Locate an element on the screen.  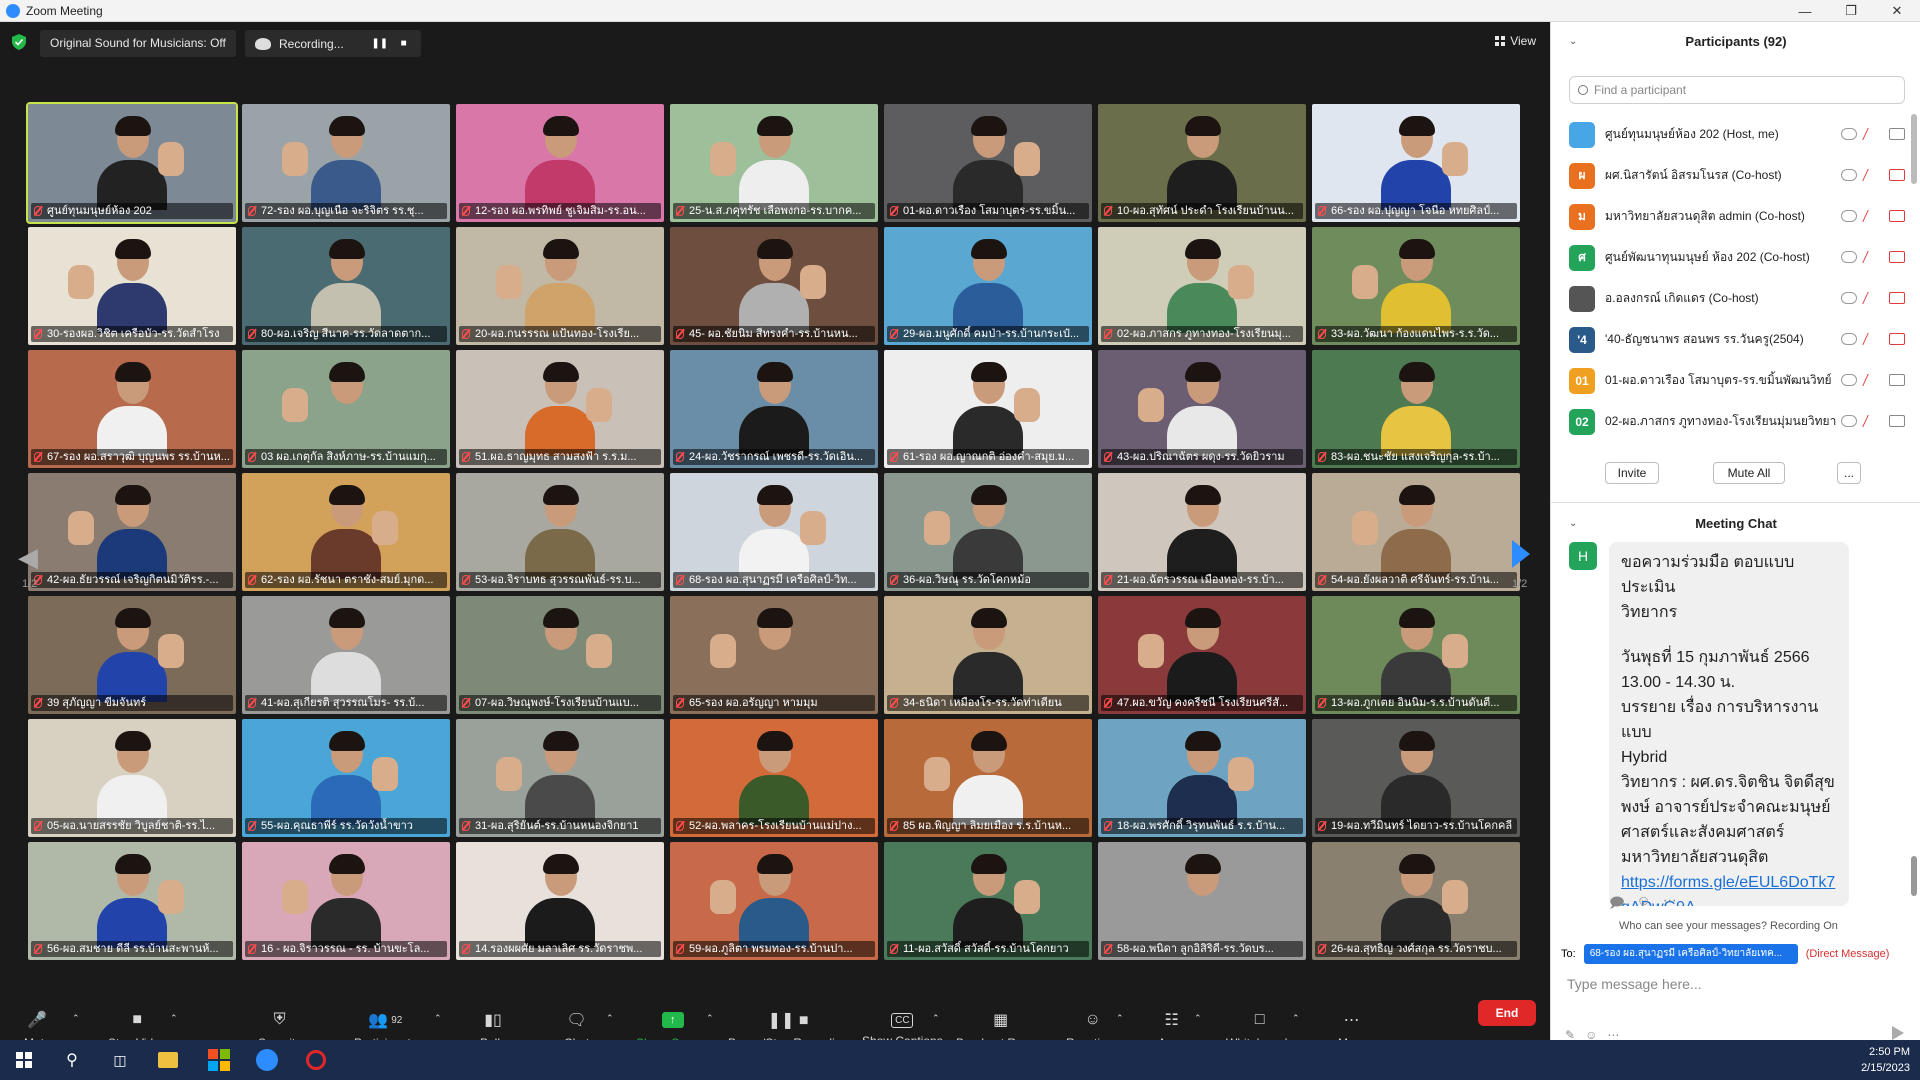
windows-start-icon is located at coordinates (24, 1060).